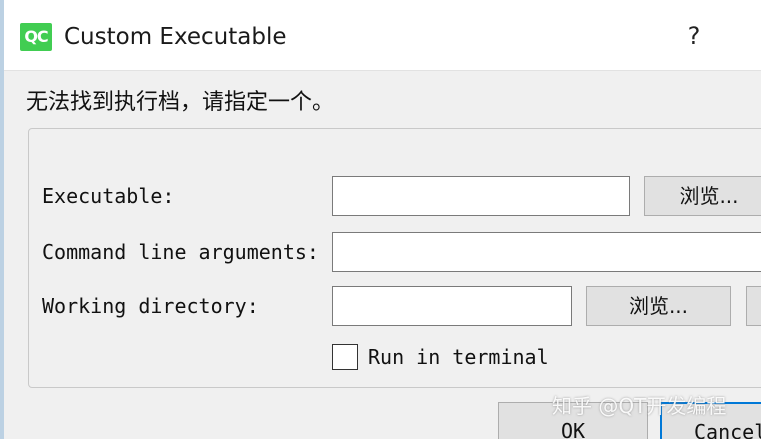 Image resolution: width=761 pixels, height=439 pixels. I want to click on arguments-label: Command line arguments:, so click(180, 252).